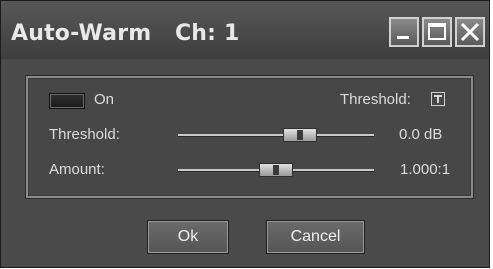 Image resolution: width=493 pixels, height=269 pixels. I want to click on threshold-slider-handle, so click(299, 135).